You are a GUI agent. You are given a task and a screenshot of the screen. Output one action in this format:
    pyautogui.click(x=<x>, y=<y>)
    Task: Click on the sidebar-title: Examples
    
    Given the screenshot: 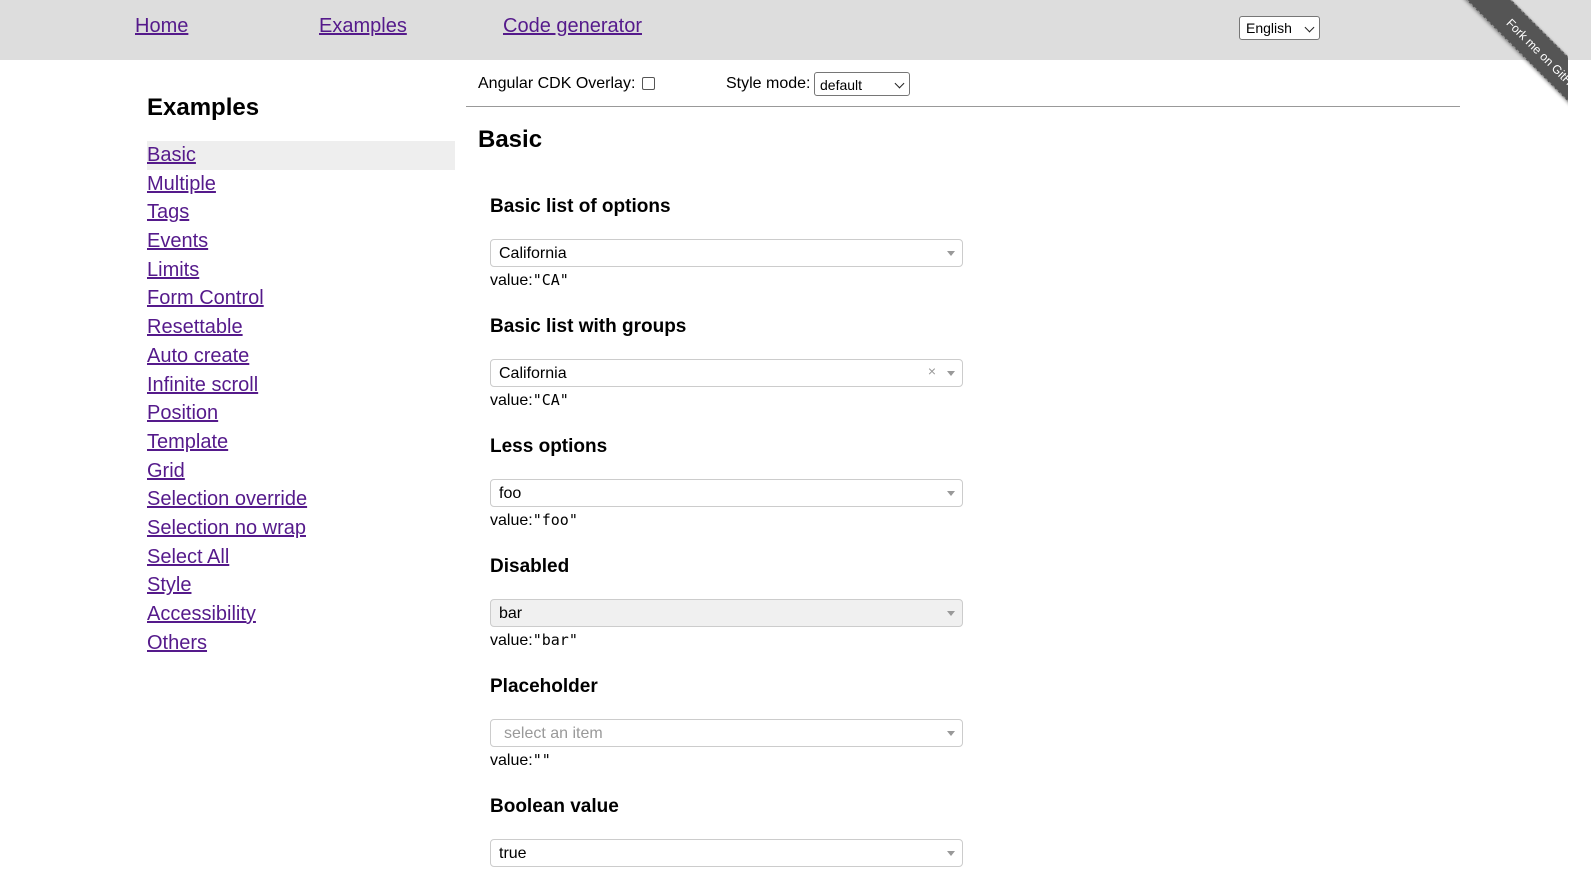 What is the action you would take?
    pyautogui.click(x=203, y=107)
    